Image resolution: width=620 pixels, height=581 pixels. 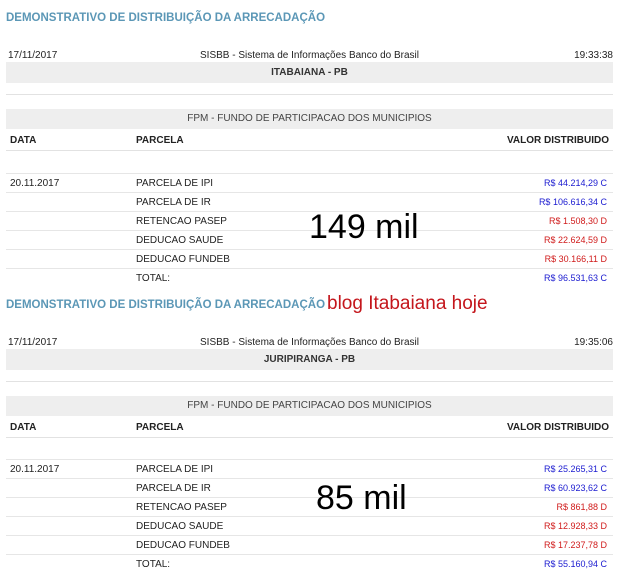 I want to click on row-valor: R$ 55.160,94 C, so click(x=575, y=564).